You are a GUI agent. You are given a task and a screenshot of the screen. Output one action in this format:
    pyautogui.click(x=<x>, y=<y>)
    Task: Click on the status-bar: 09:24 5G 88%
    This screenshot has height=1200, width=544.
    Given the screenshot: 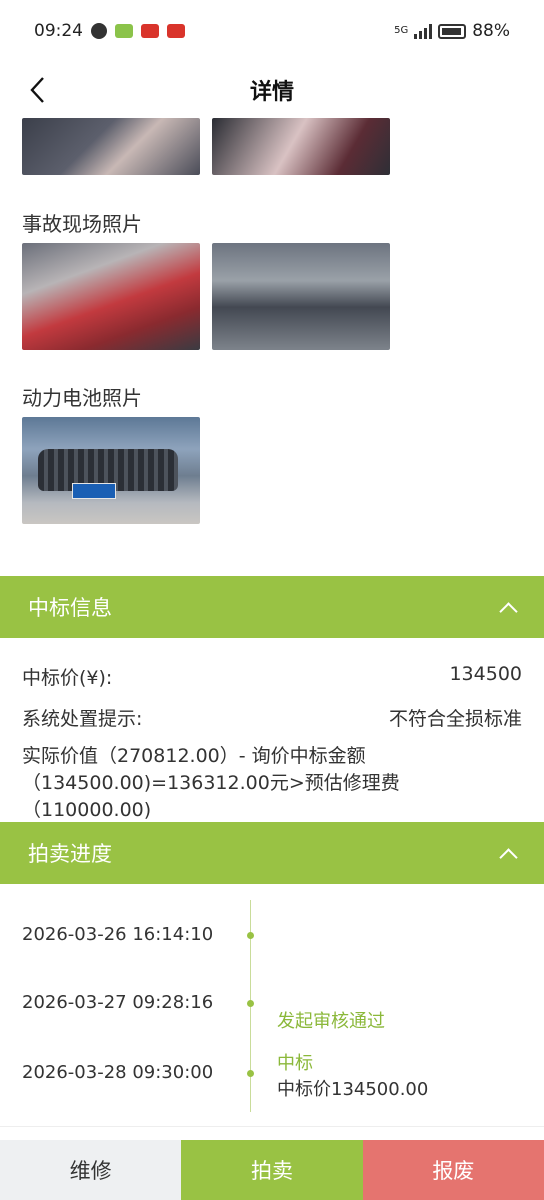 What is the action you would take?
    pyautogui.click(x=272, y=31)
    